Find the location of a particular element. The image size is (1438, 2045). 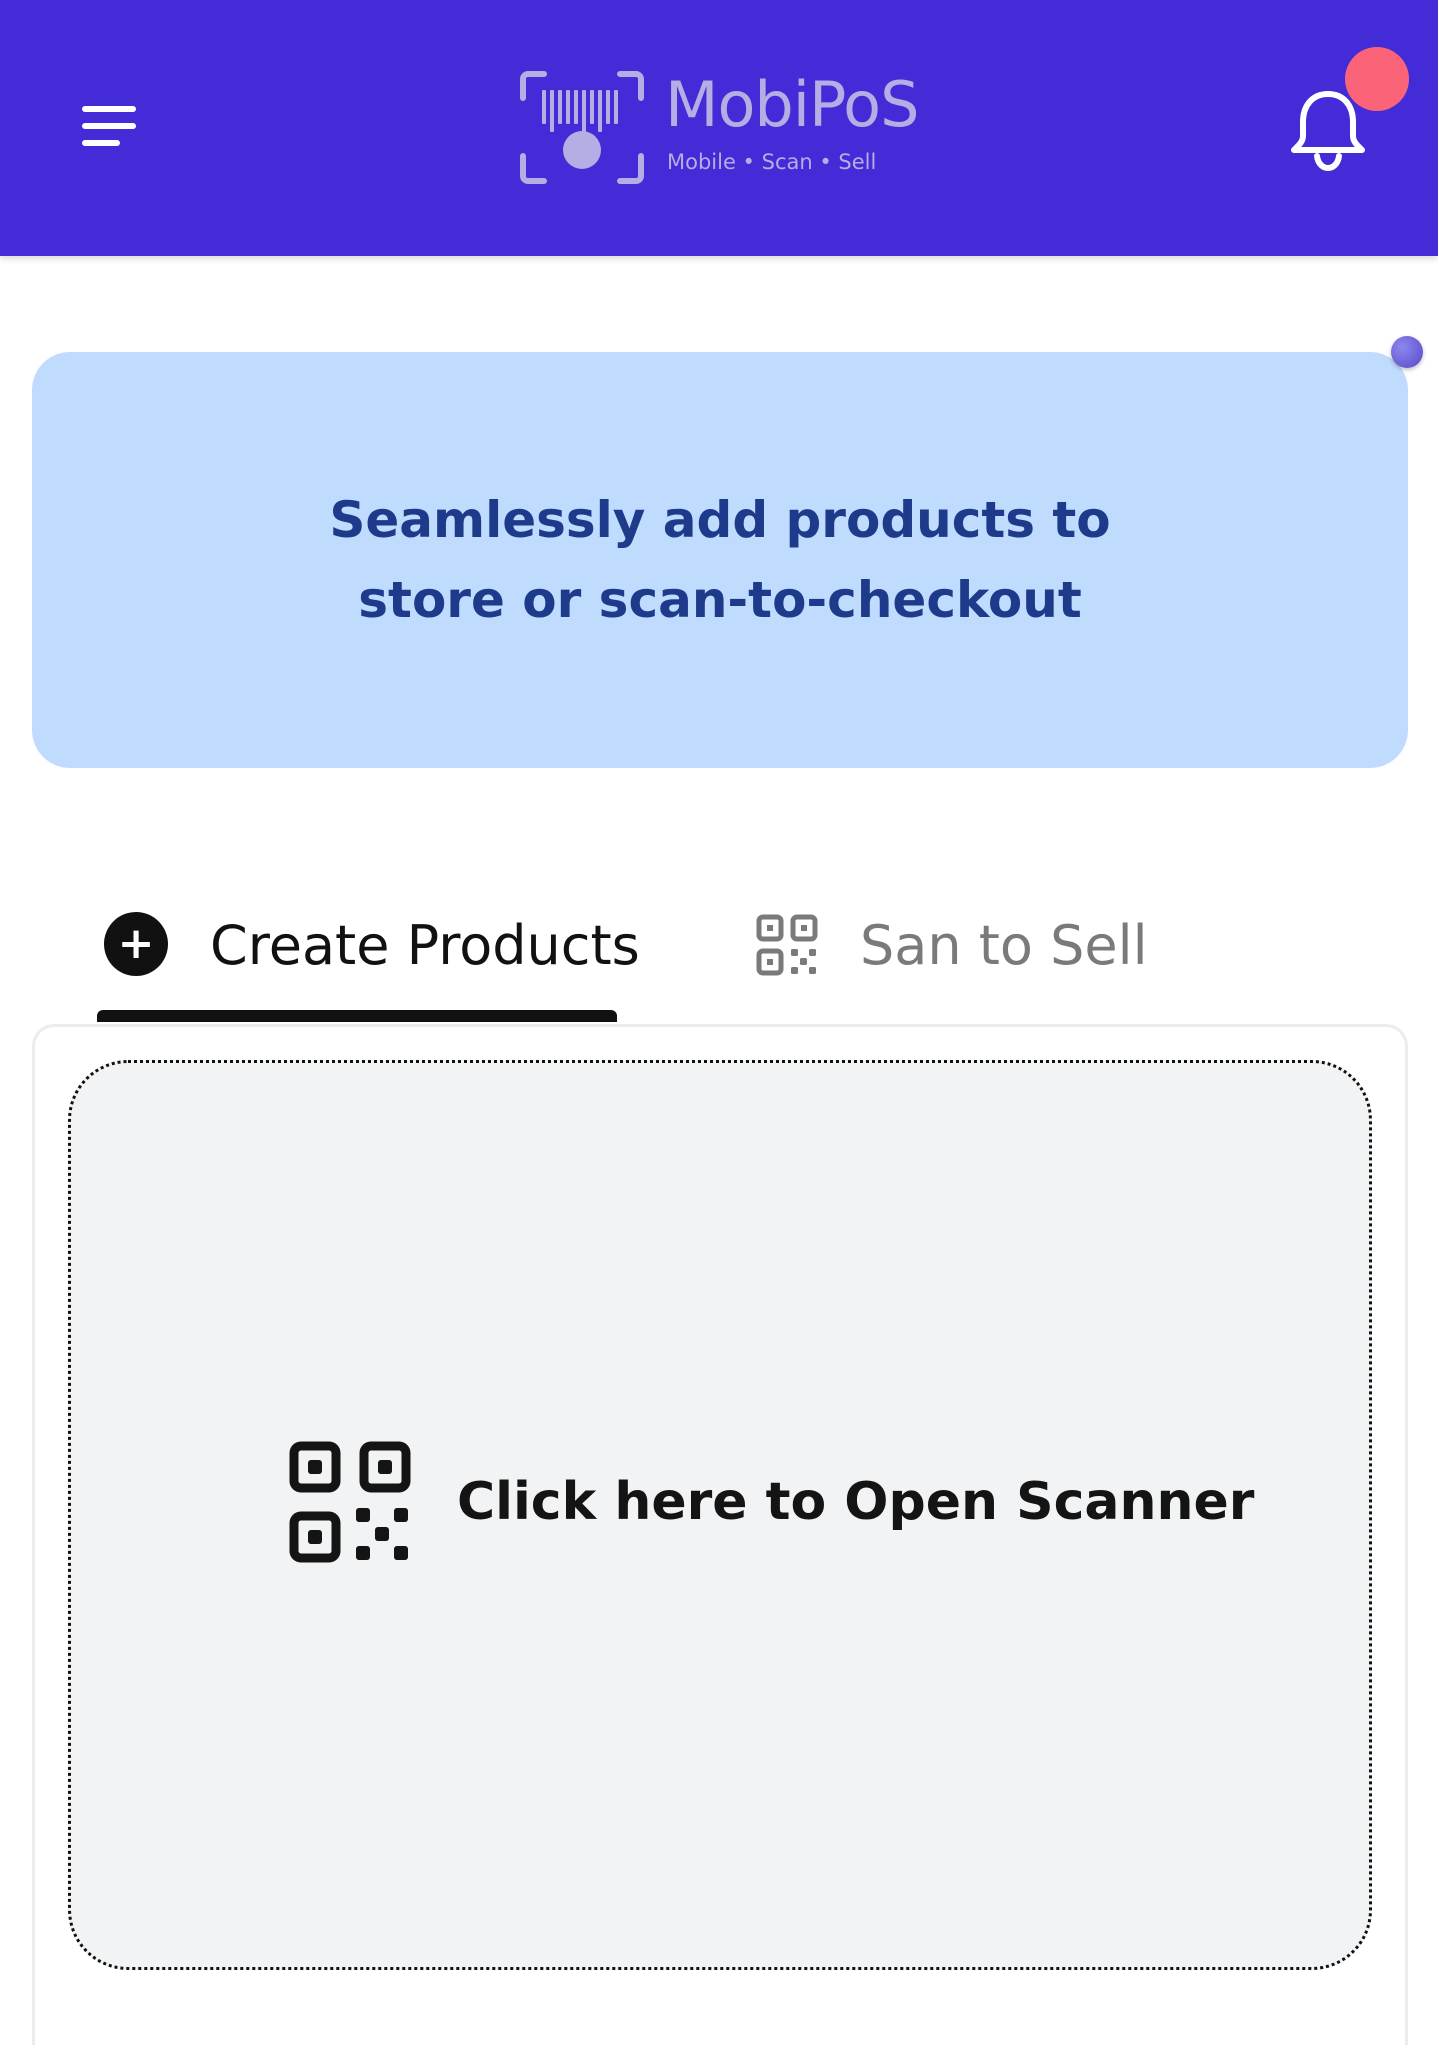

mobipos-logo: MobiPoS Mobile • Scan • Sell is located at coordinates (720, 128).